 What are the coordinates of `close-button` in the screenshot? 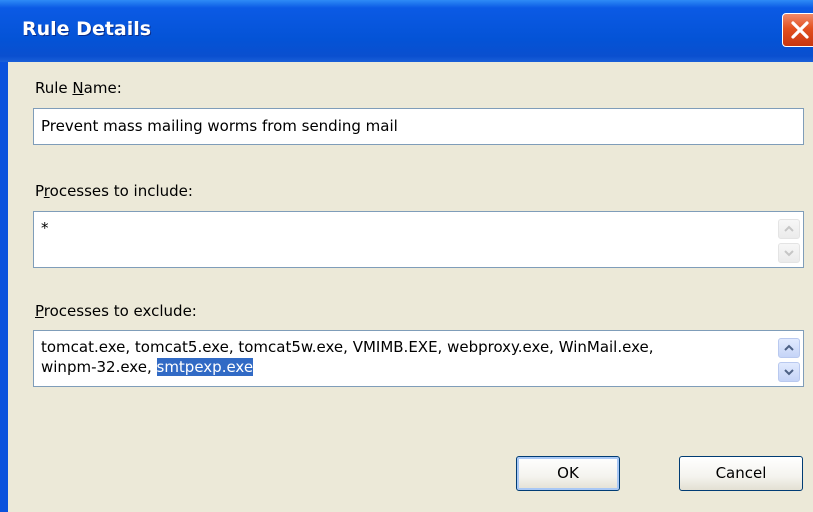 It's located at (797, 30).